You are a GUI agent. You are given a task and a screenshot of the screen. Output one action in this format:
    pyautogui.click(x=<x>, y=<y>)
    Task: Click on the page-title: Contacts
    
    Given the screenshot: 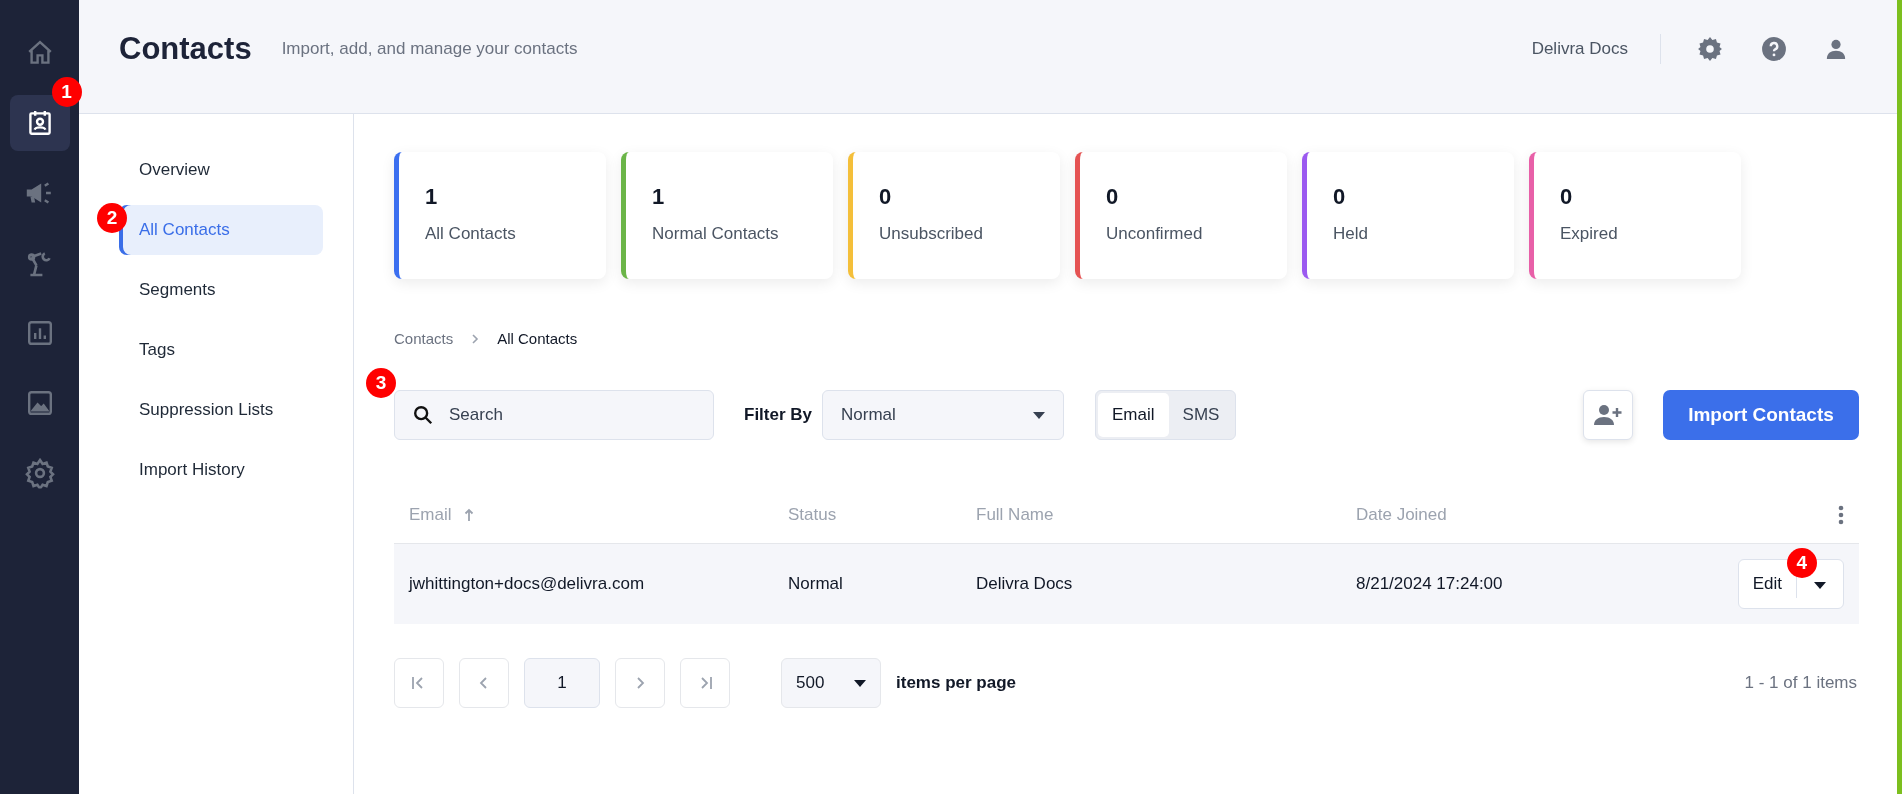 What is the action you would take?
    pyautogui.click(x=185, y=48)
    